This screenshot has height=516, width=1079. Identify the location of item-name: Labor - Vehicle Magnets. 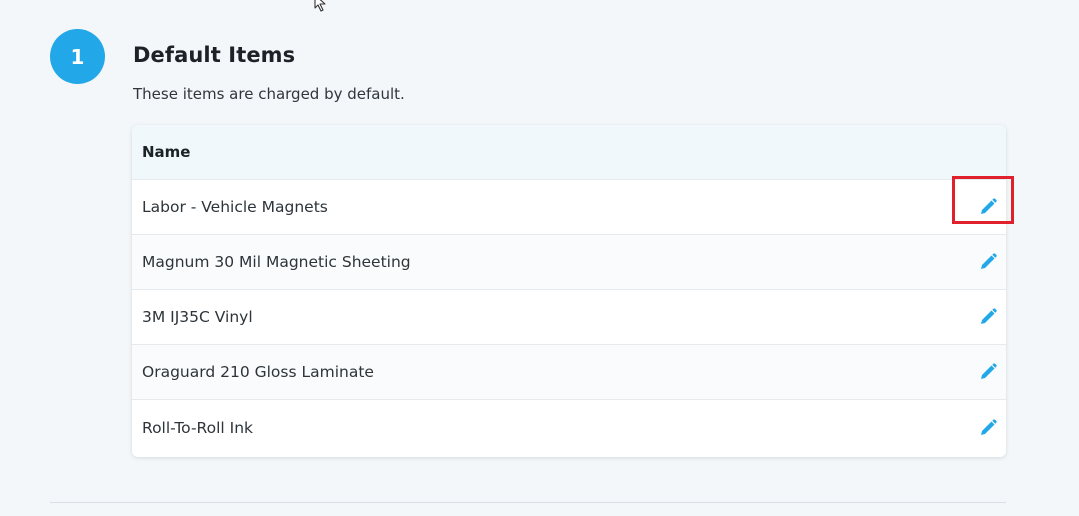
(235, 207).